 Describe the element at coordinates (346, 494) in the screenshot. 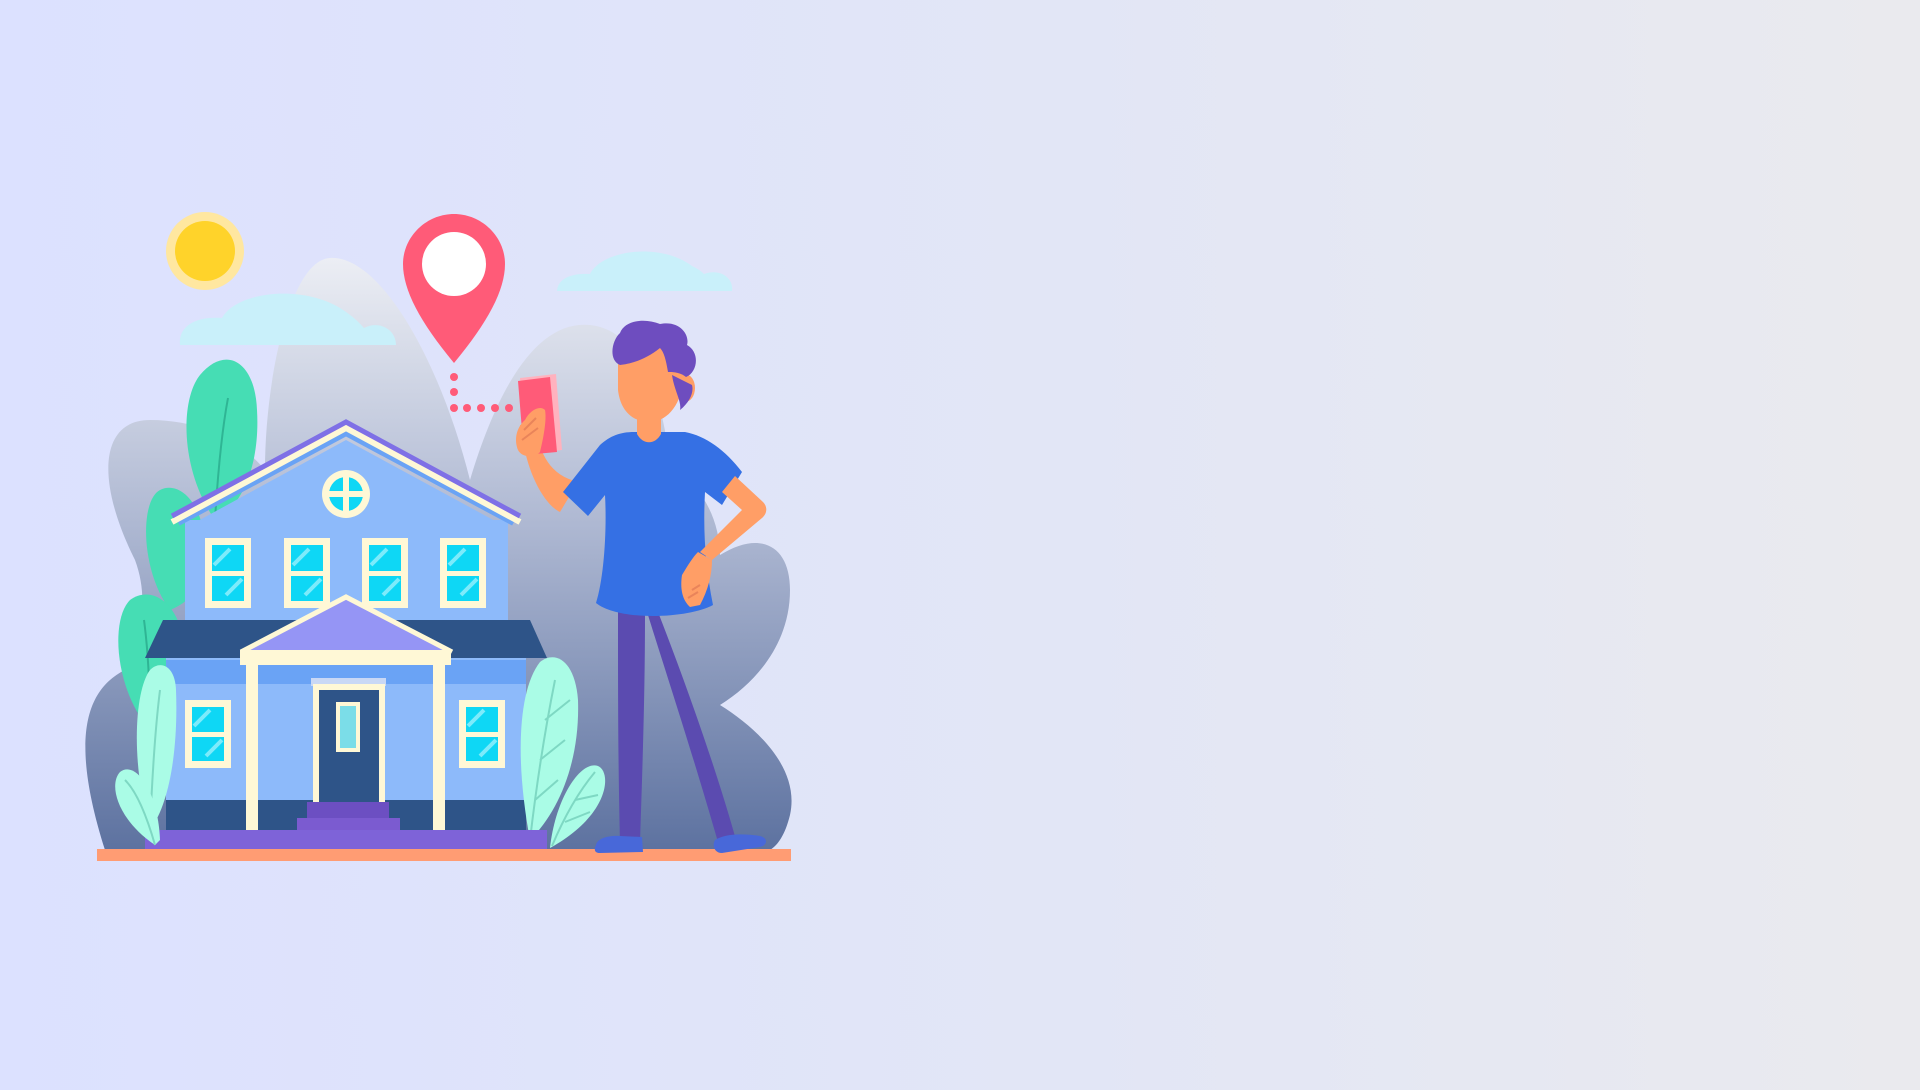

I see `attic-round-window` at that location.